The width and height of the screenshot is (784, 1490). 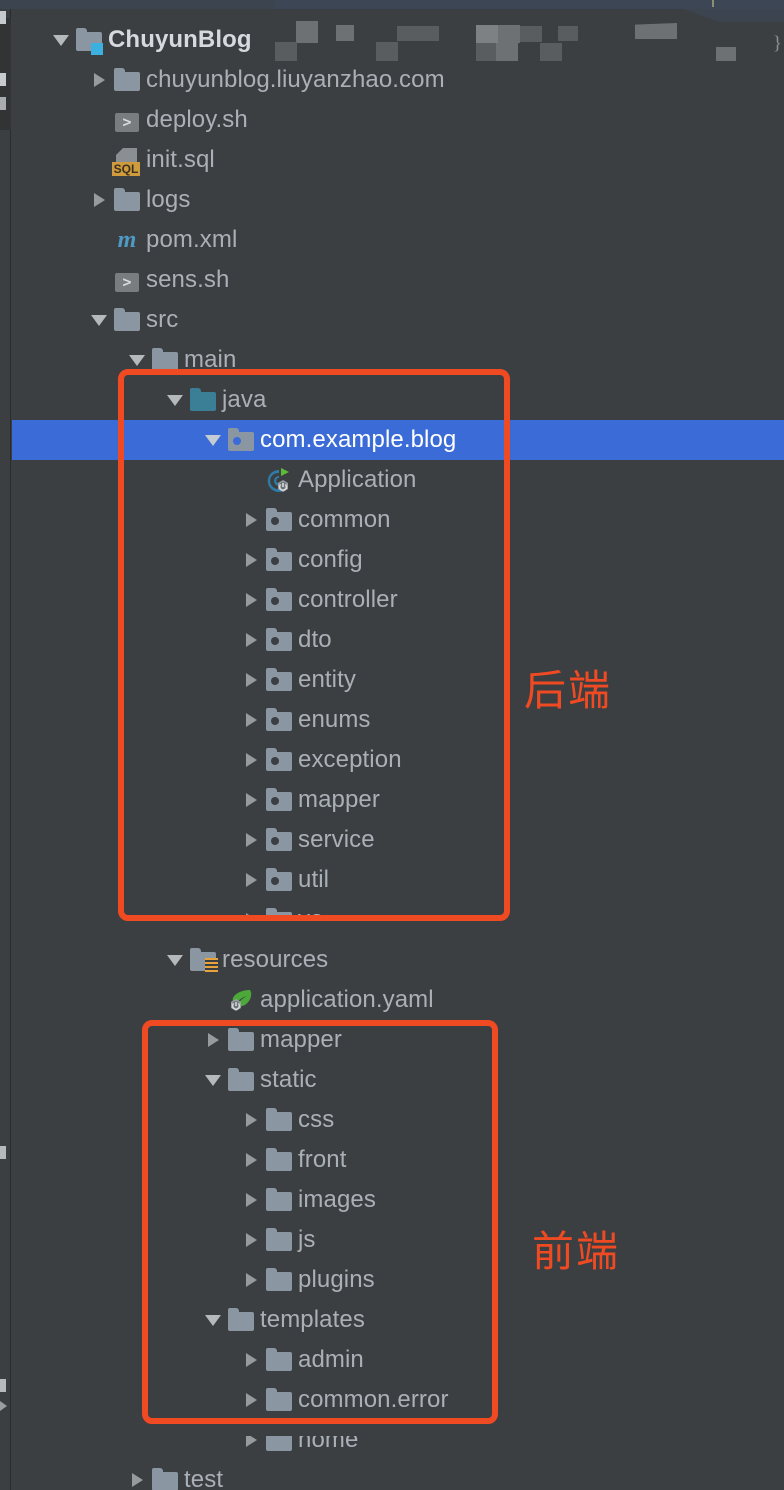 I want to click on tree-row-label: exception, so click(x=350, y=759).